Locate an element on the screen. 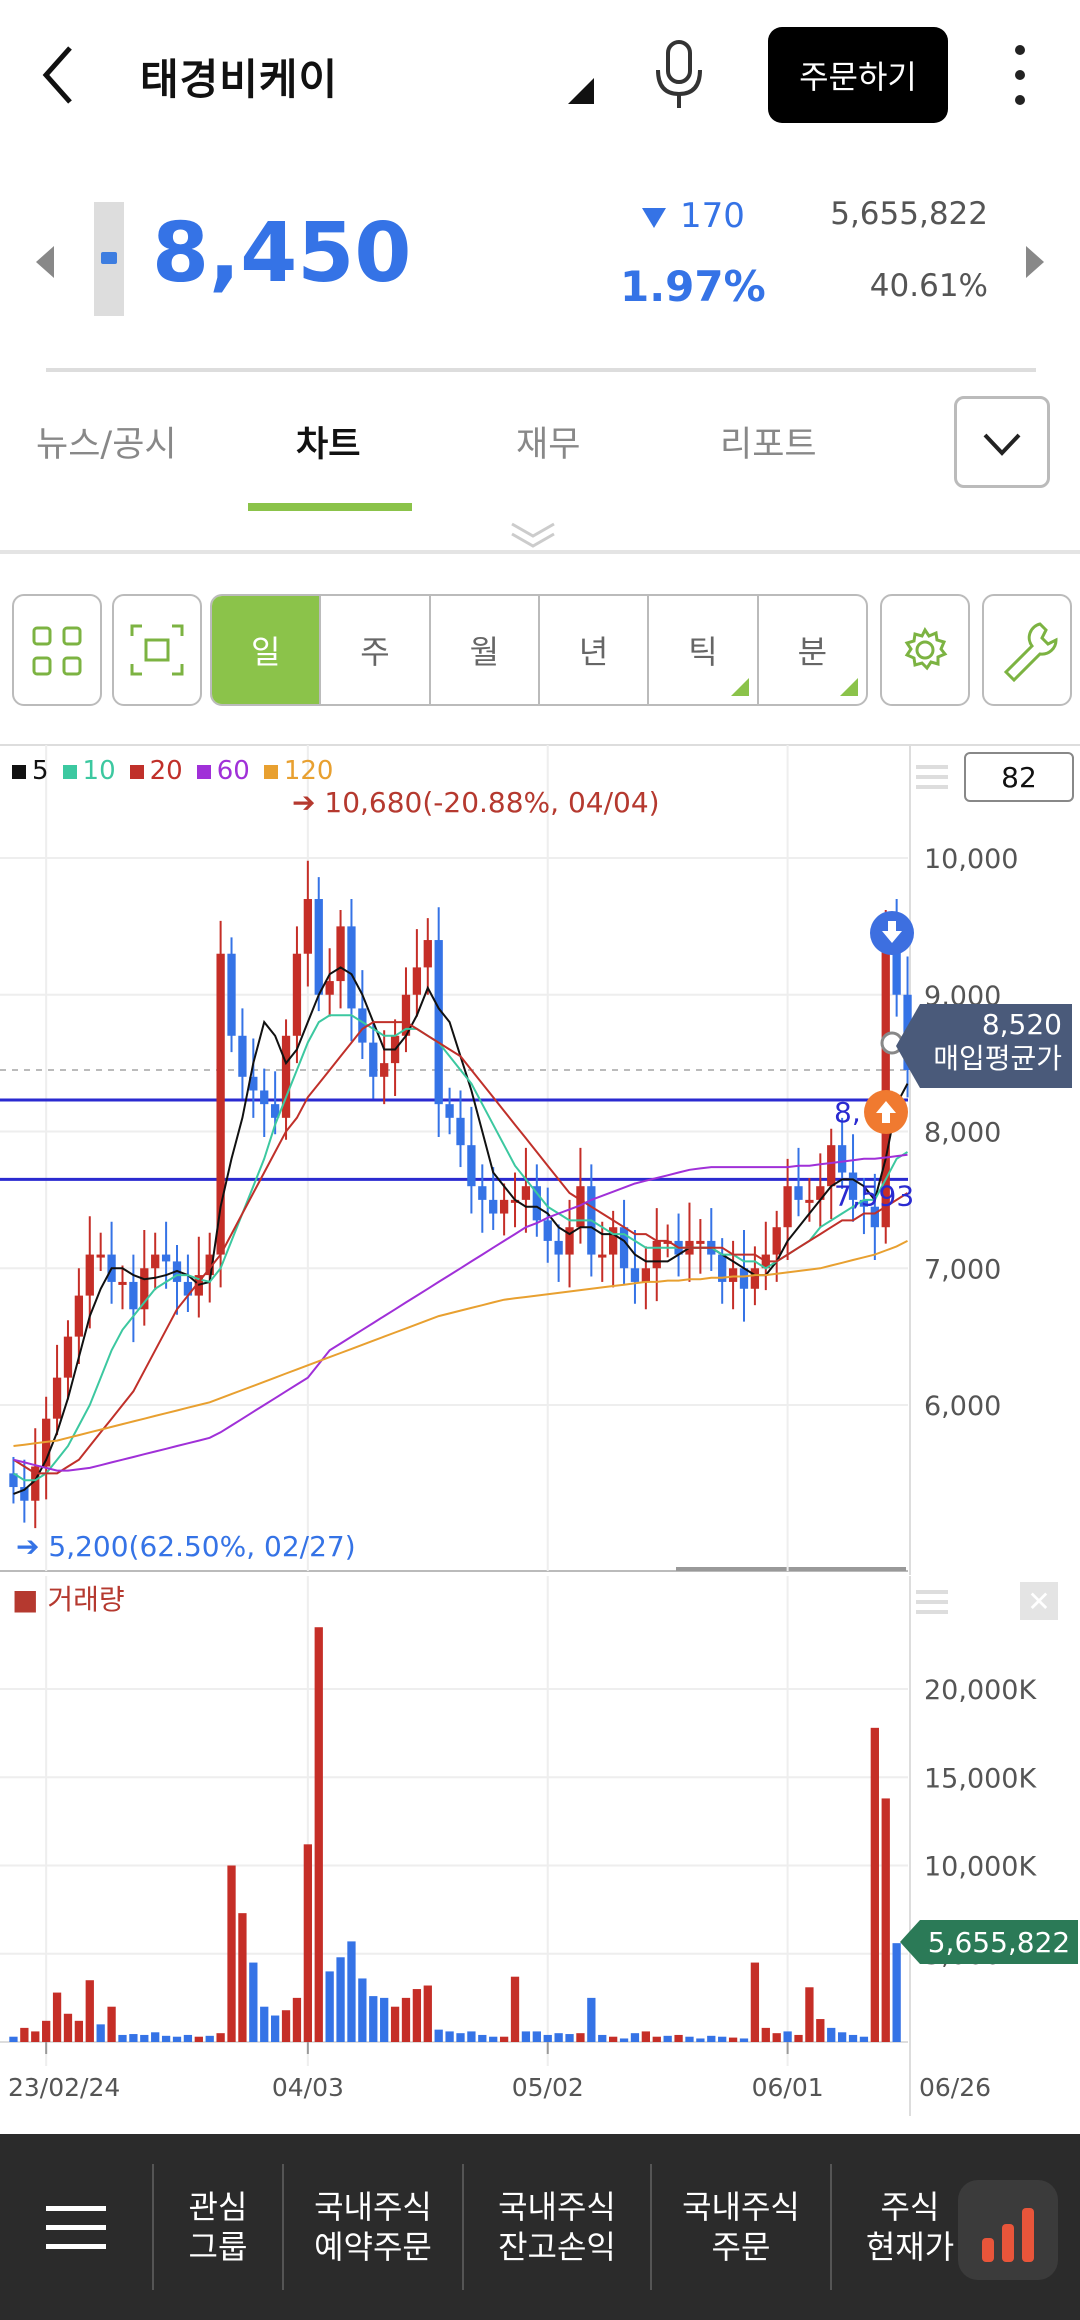  legend-ma5: 5 is located at coordinates (30, 771).